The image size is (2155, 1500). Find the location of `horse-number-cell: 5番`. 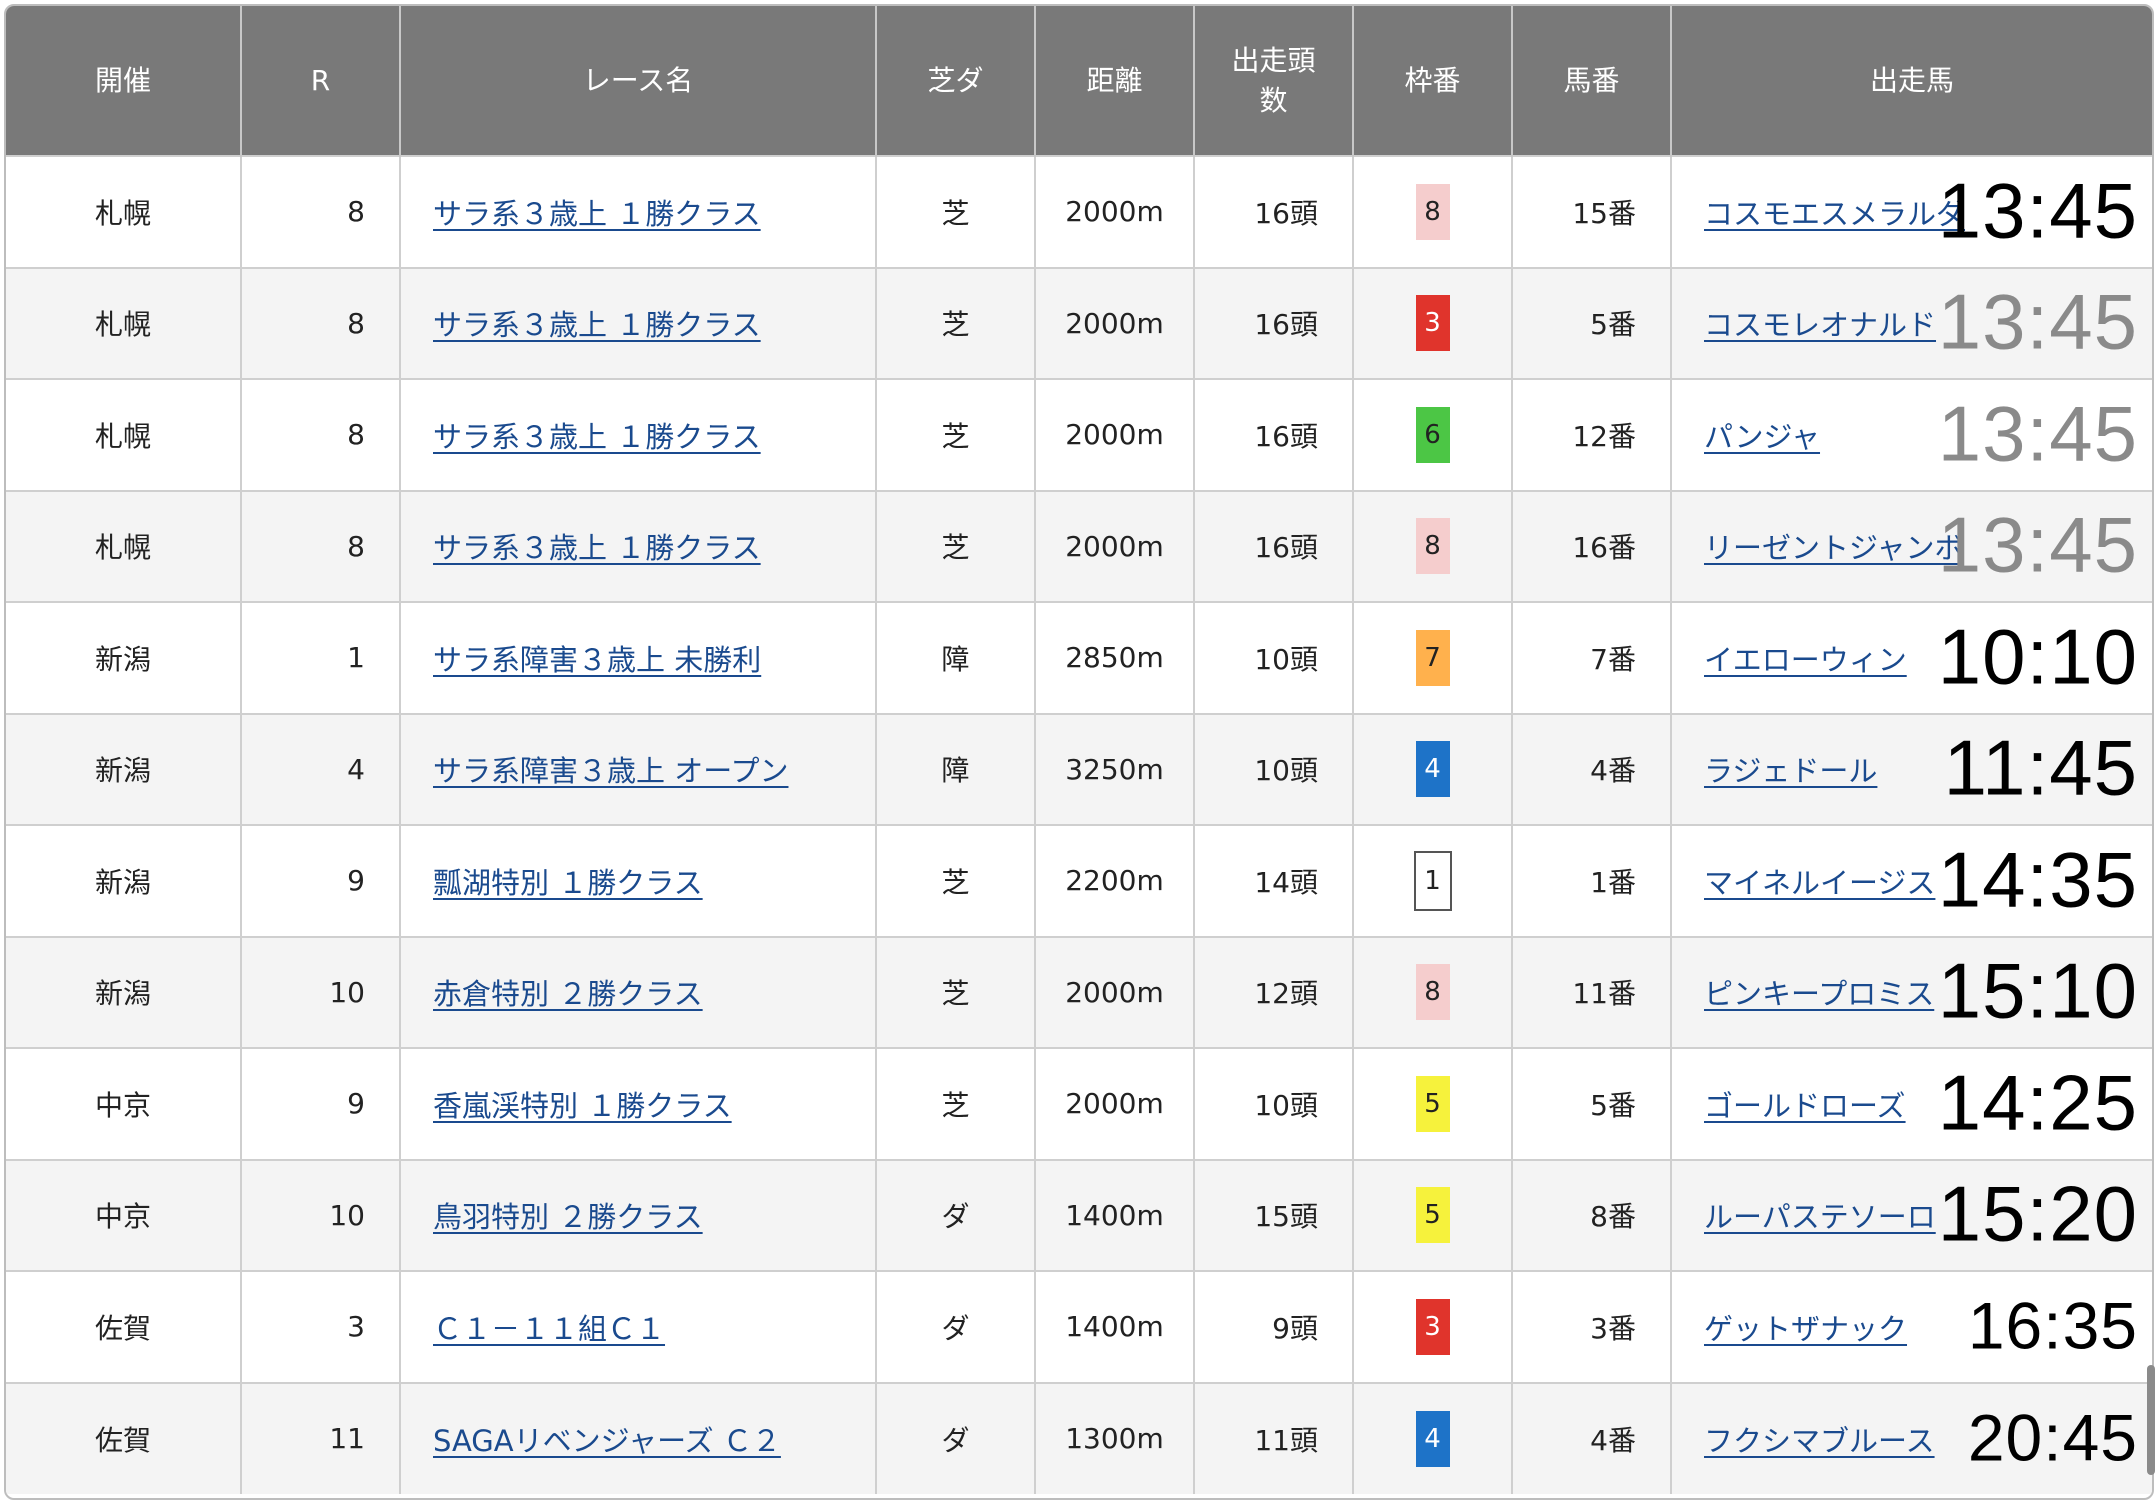

horse-number-cell: 5番 is located at coordinates (1592, 323).